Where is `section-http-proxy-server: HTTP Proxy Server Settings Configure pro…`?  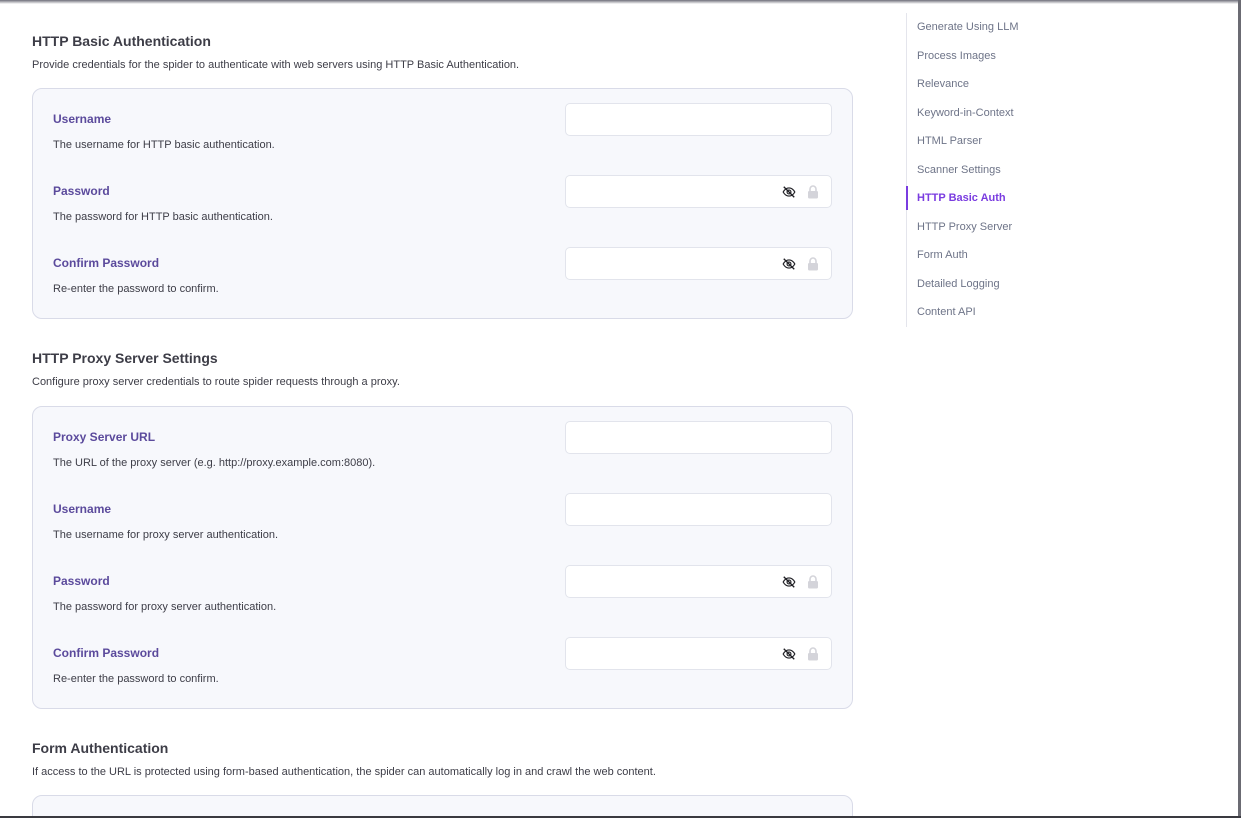 section-http-proxy-server: HTTP Proxy Server Settings Configure pro… is located at coordinates (442, 369).